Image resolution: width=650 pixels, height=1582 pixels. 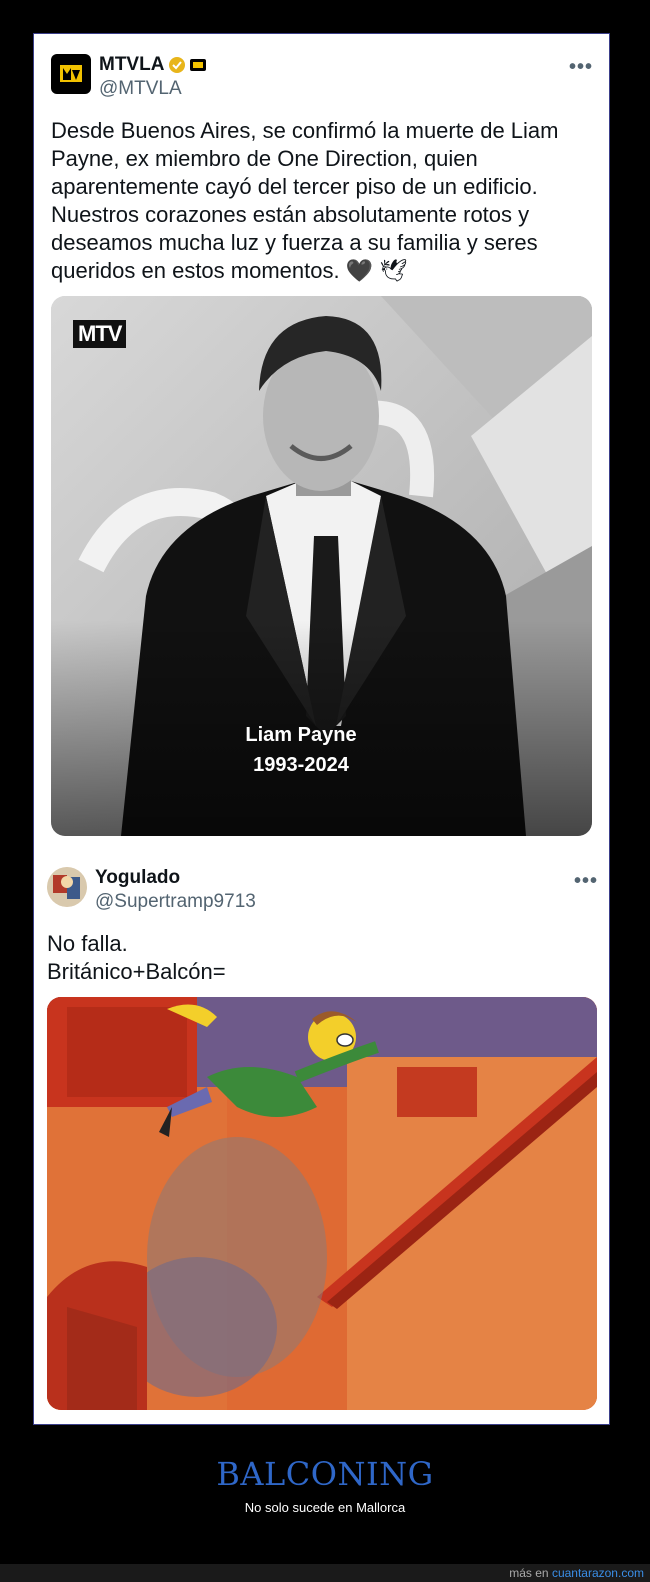 I want to click on media-caption-name: Liam Payne, so click(x=301, y=735).